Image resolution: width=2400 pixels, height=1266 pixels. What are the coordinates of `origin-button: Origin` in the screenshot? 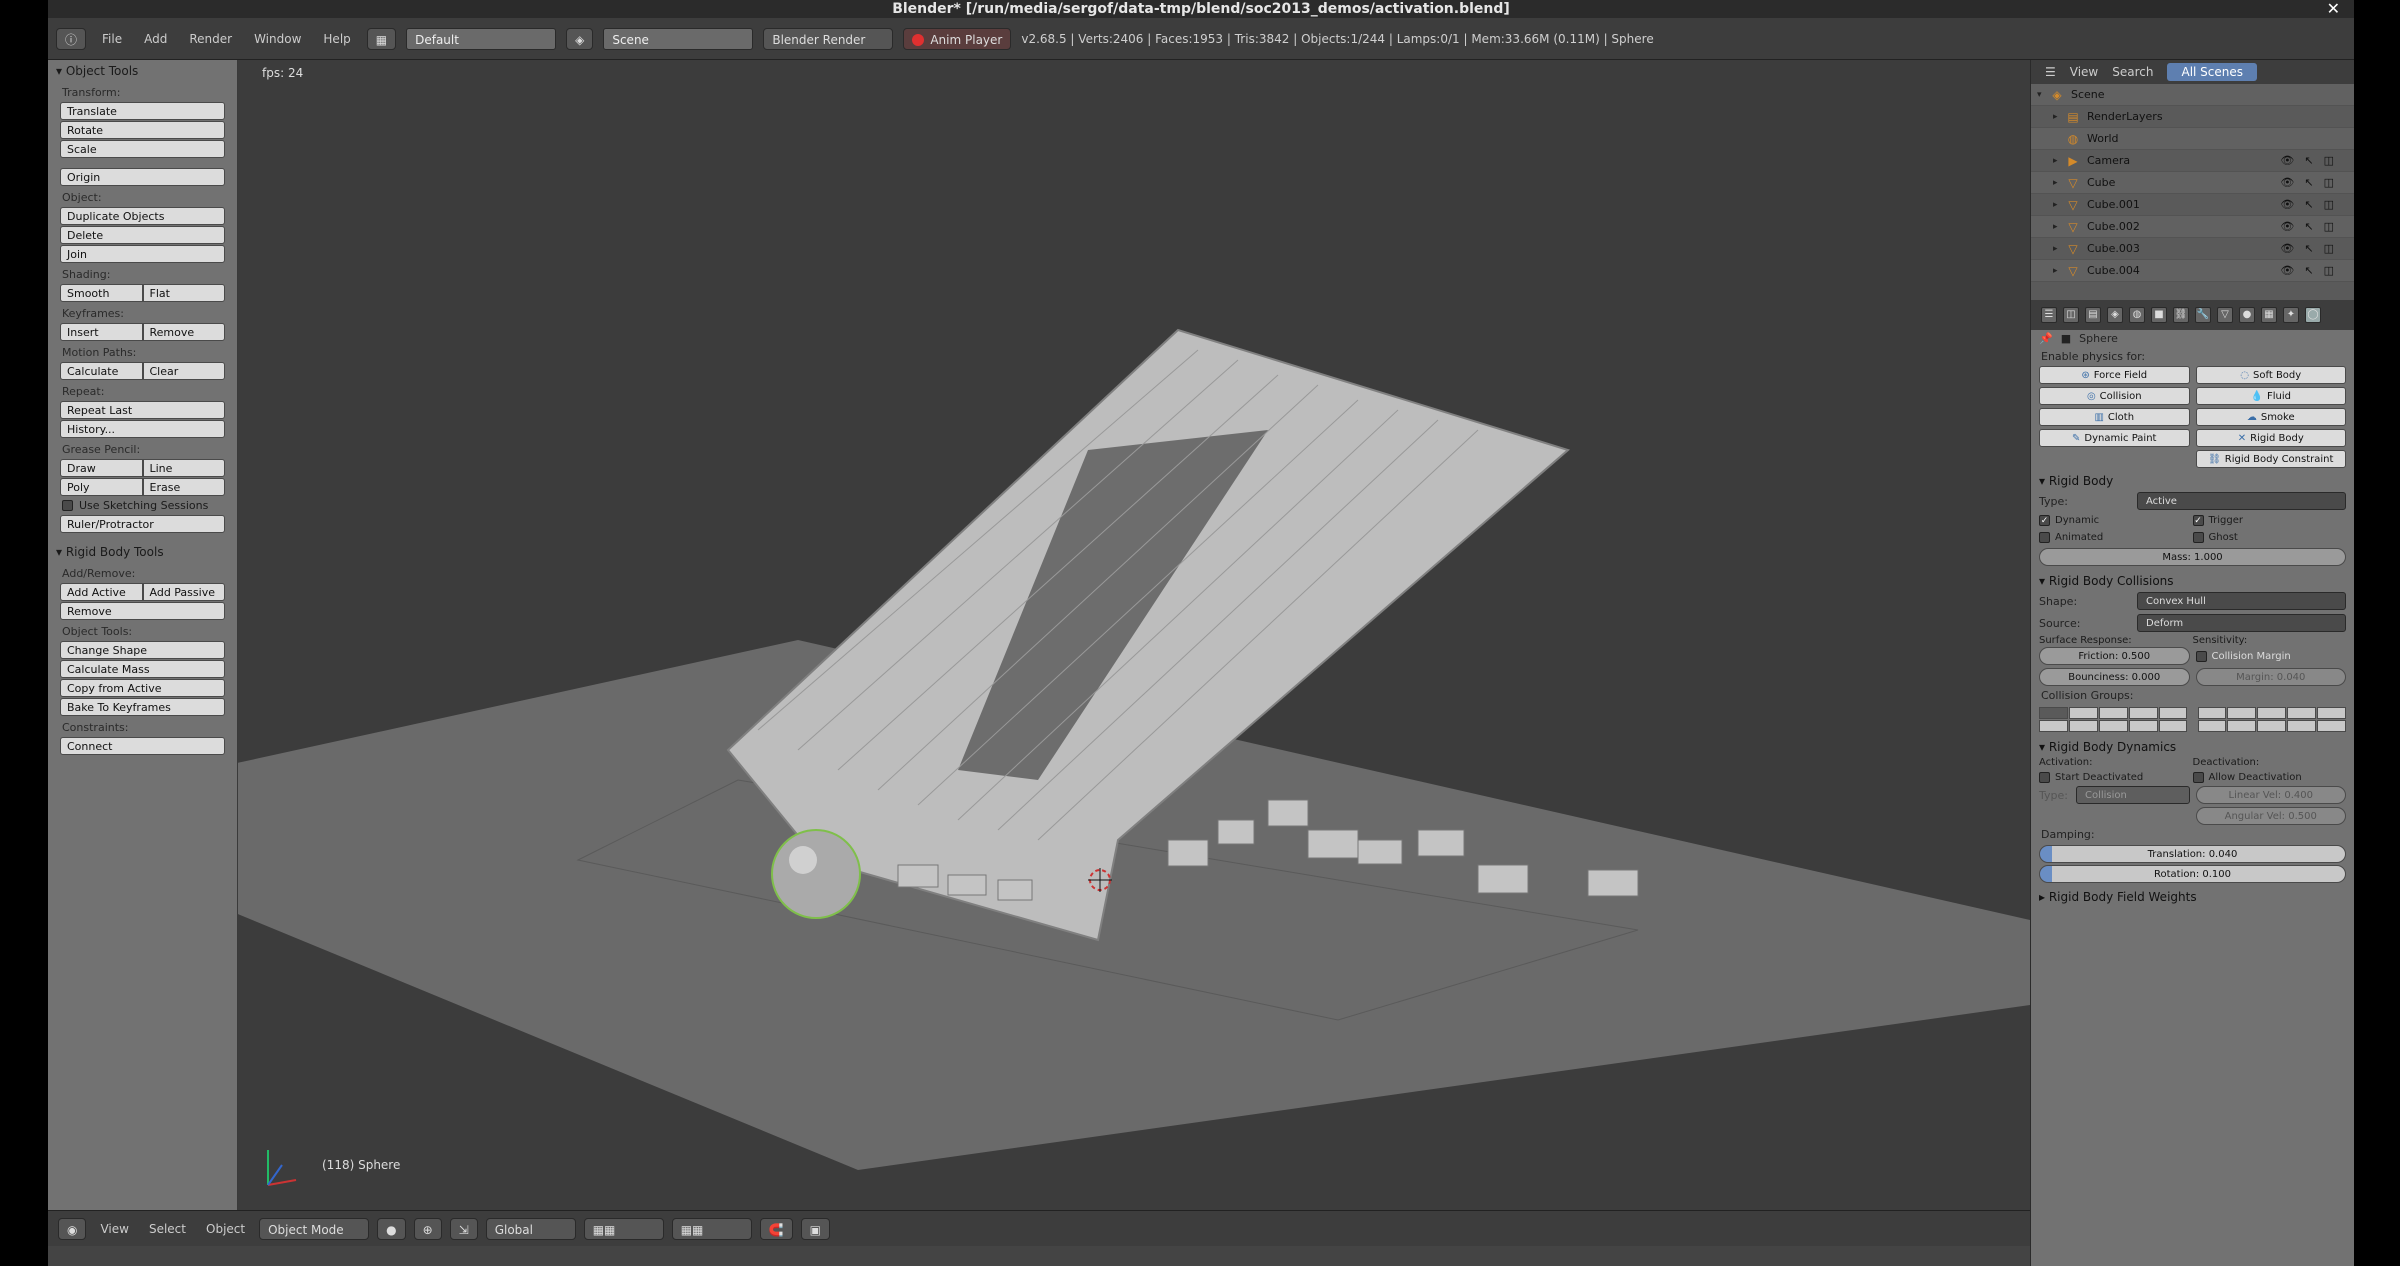 It's located at (142, 177).